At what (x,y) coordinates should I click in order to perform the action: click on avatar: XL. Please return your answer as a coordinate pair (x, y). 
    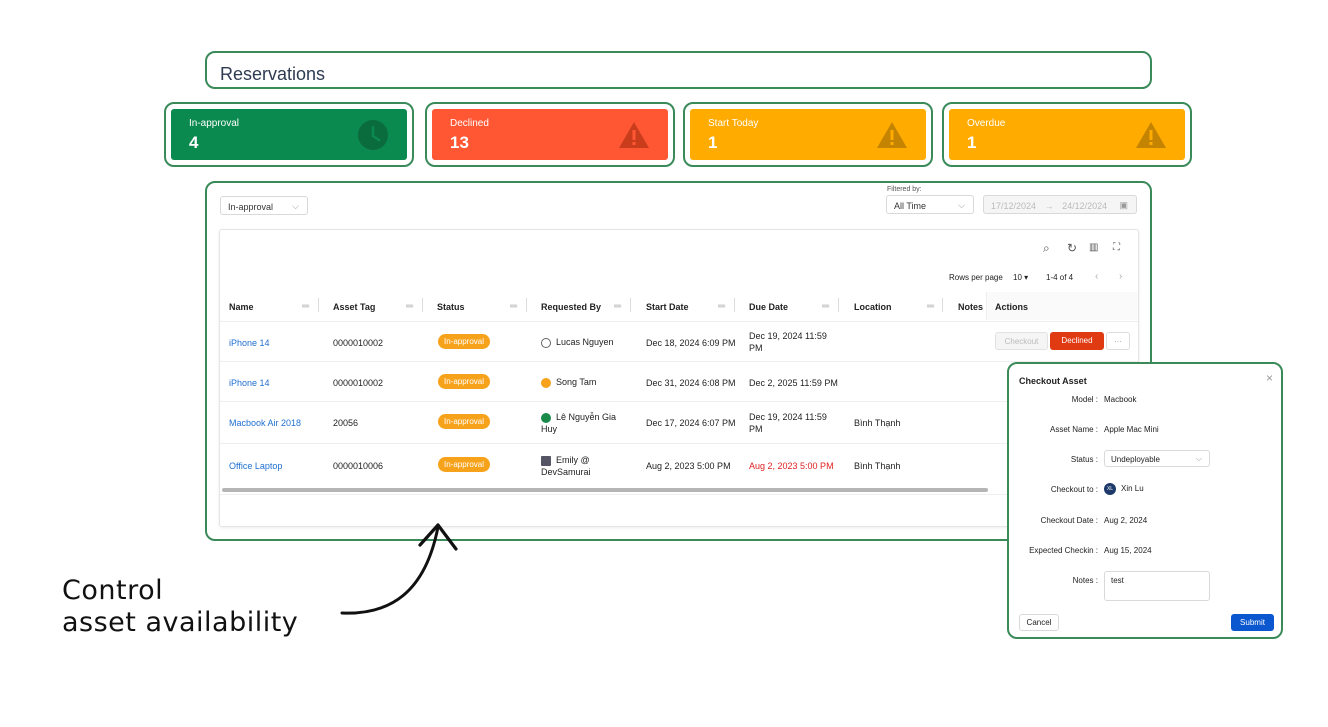
    Looking at the image, I should click on (1110, 489).